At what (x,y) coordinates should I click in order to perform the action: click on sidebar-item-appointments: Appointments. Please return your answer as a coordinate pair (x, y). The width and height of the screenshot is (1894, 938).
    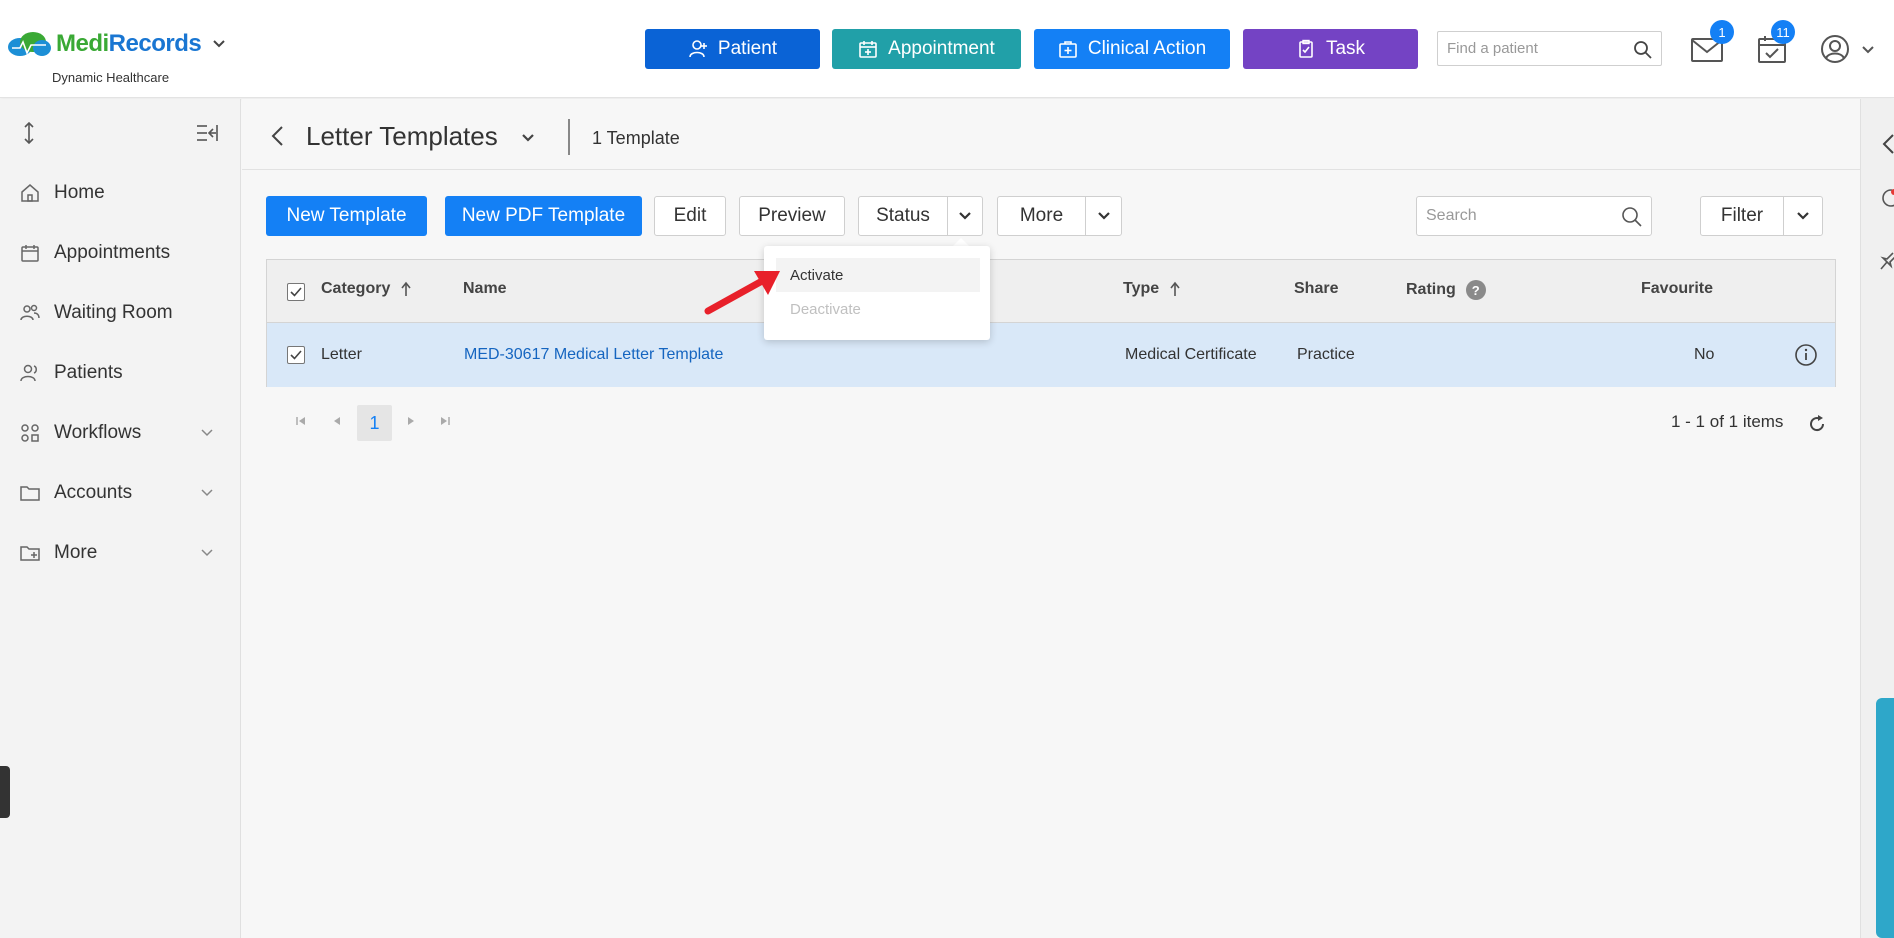
    Looking at the image, I should click on (120, 253).